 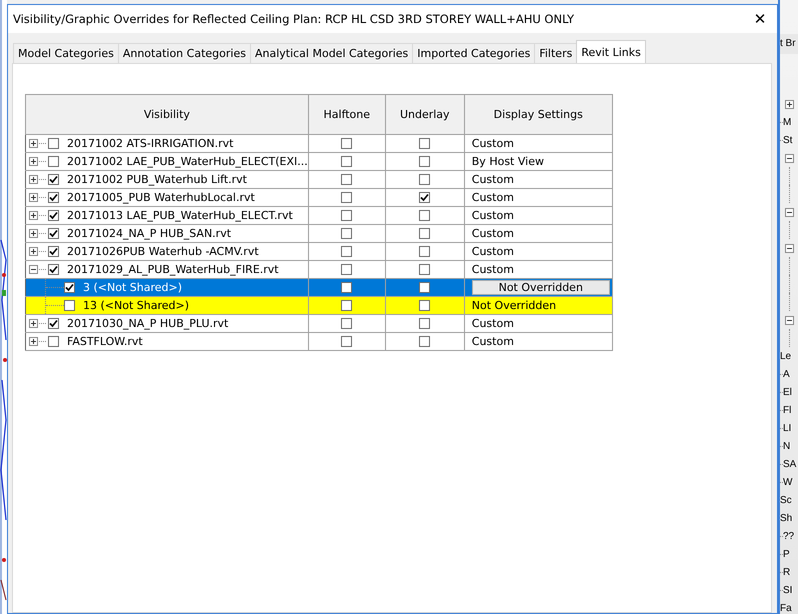 What do you see at coordinates (424, 114) in the screenshot?
I see `column-header: Underlay` at bounding box center [424, 114].